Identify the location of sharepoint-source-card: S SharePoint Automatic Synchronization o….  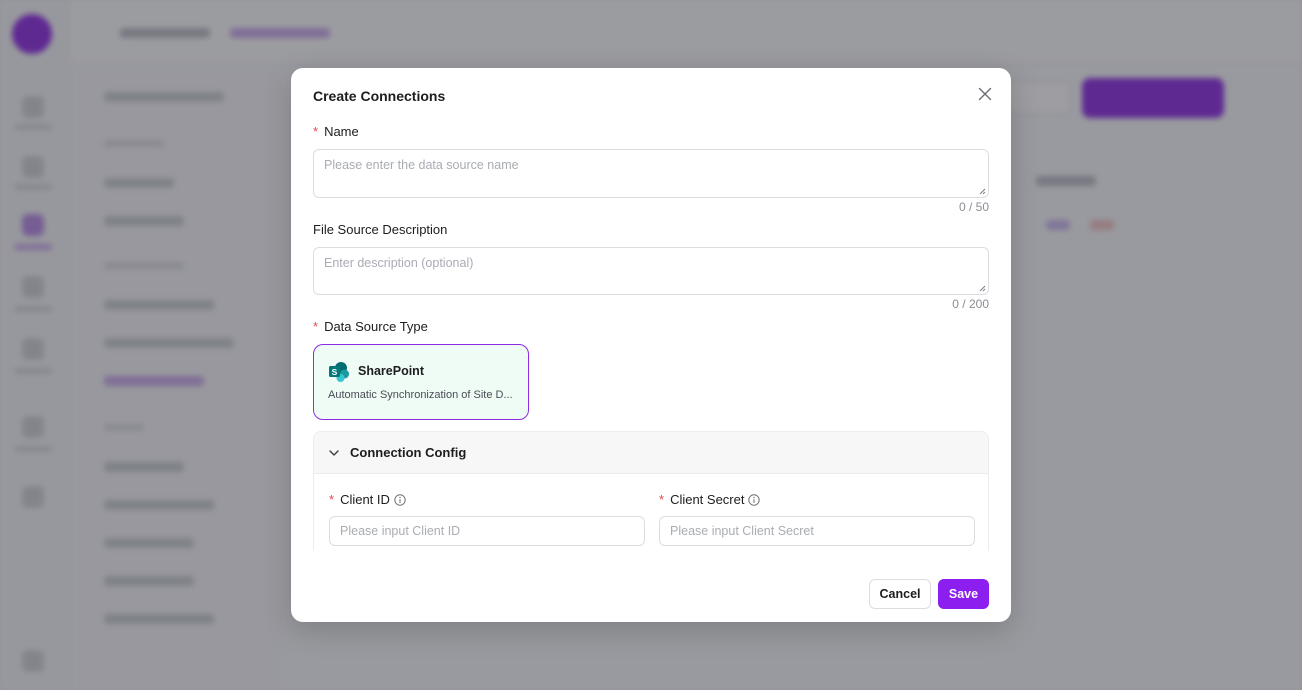
(421, 382).